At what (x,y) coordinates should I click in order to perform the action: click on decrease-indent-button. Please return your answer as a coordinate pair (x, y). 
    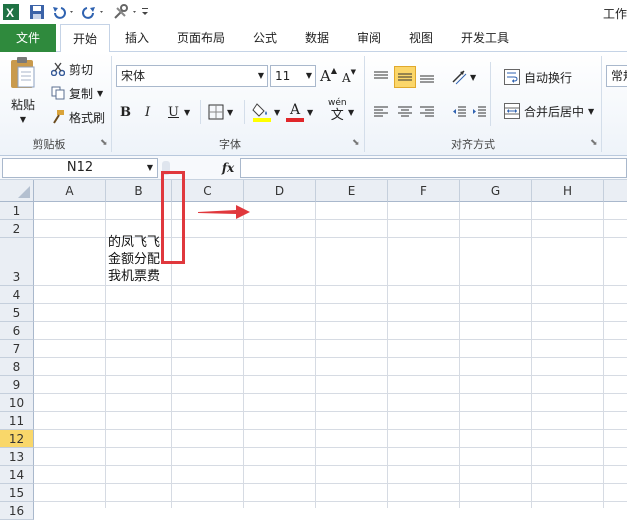
    Looking at the image, I should click on (460, 112).